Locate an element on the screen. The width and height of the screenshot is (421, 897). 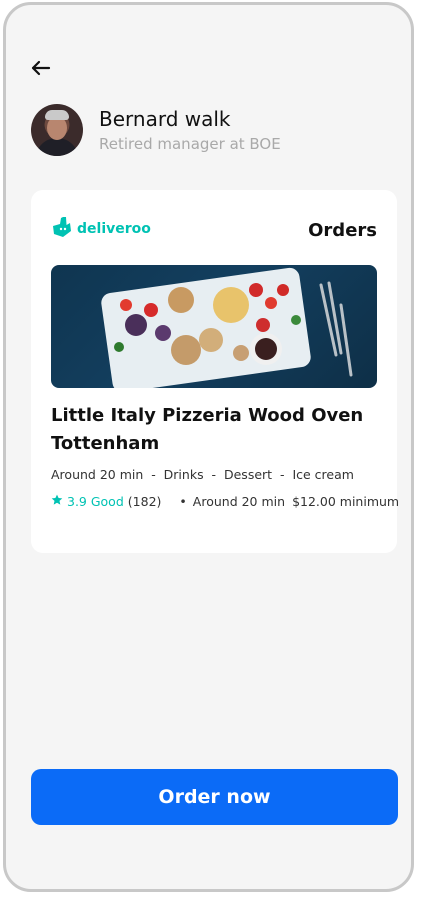
minimum-order: $12.00 minimum is located at coordinates (346, 501).